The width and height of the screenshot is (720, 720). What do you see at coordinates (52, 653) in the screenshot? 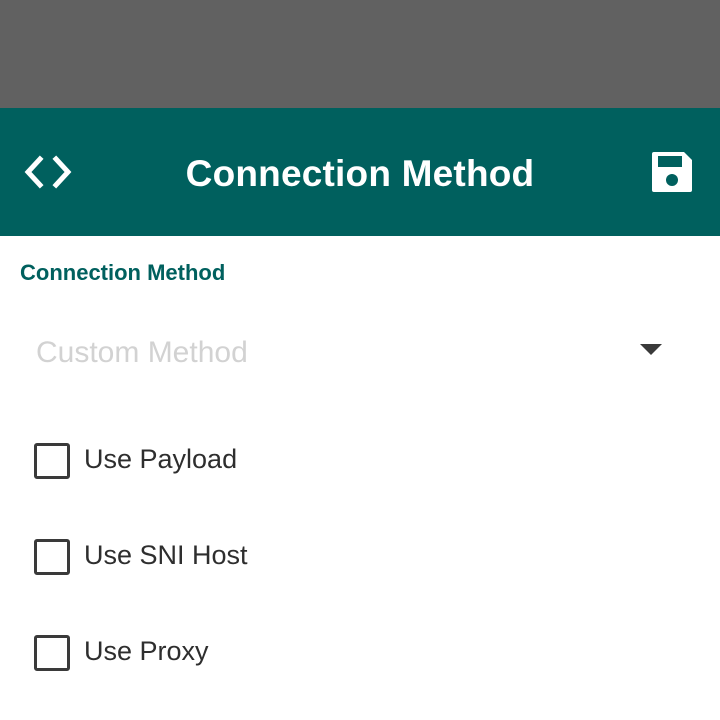
I see `use-proxy-checkbox` at bounding box center [52, 653].